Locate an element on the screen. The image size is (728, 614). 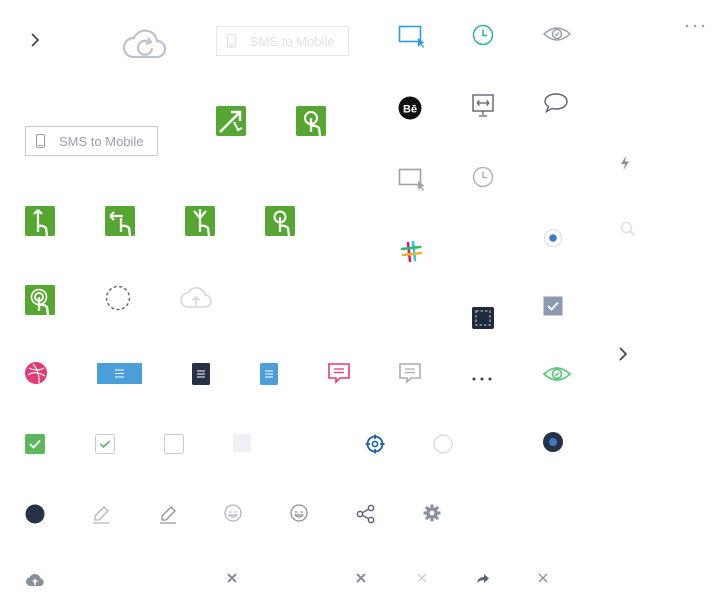
checkbox-unchecked-icon is located at coordinates (174, 444).